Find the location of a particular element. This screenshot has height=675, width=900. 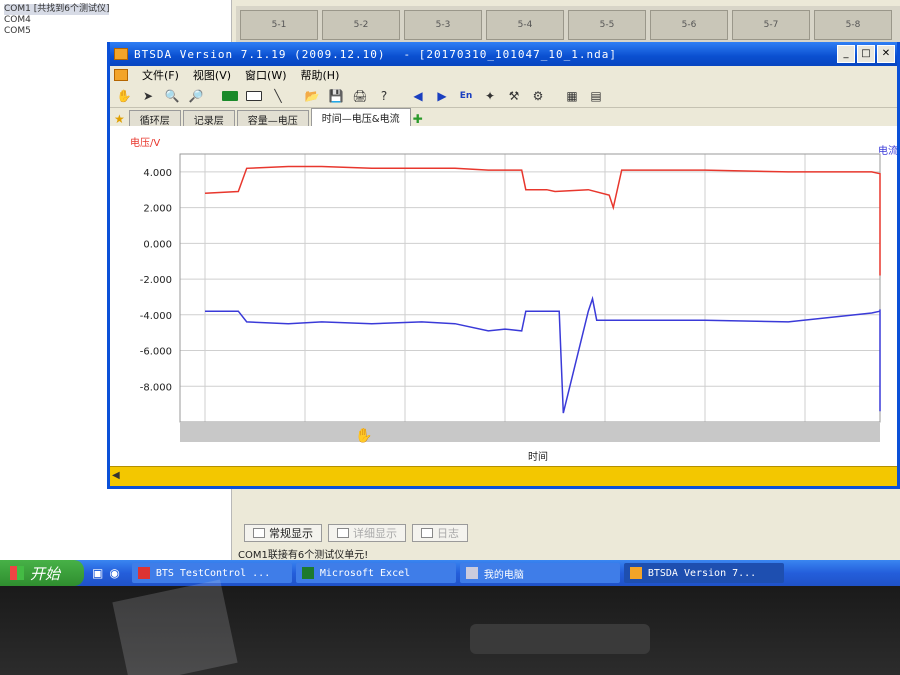

y-tick-label: -6.000 is located at coordinates (156, 352).